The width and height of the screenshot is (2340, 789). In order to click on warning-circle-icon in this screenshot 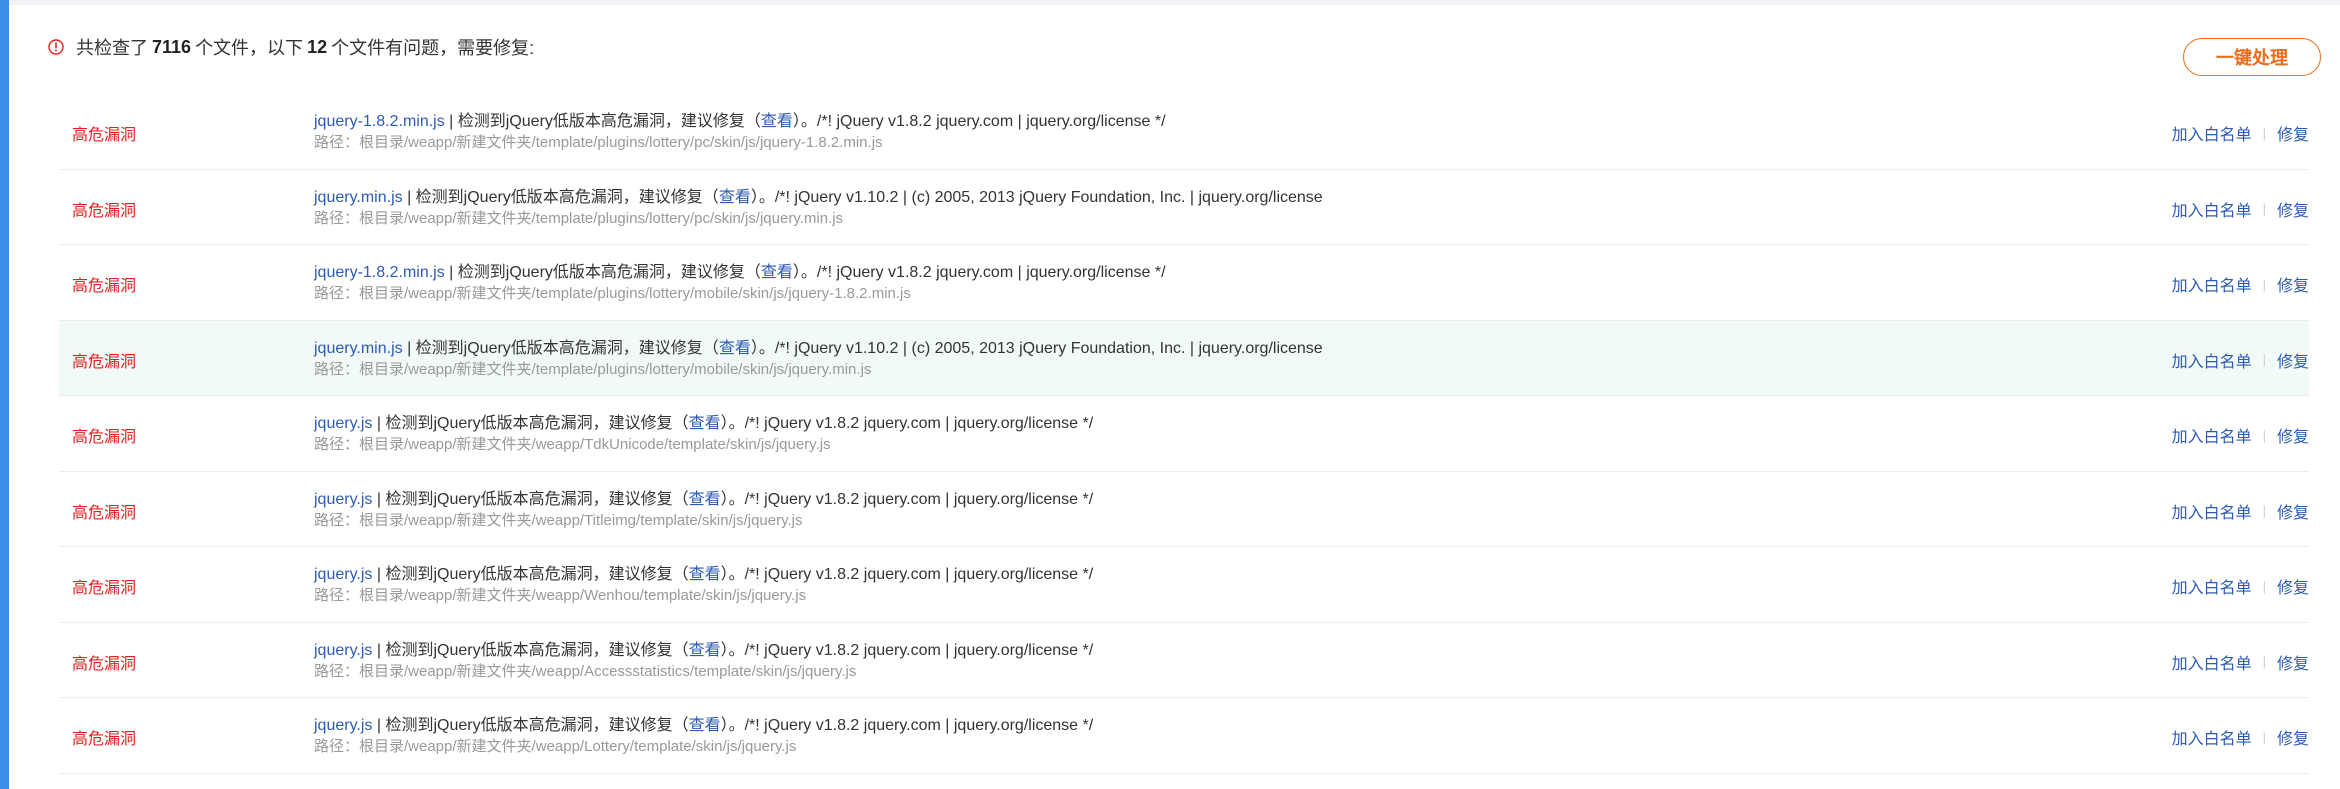, I will do `click(56, 47)`.